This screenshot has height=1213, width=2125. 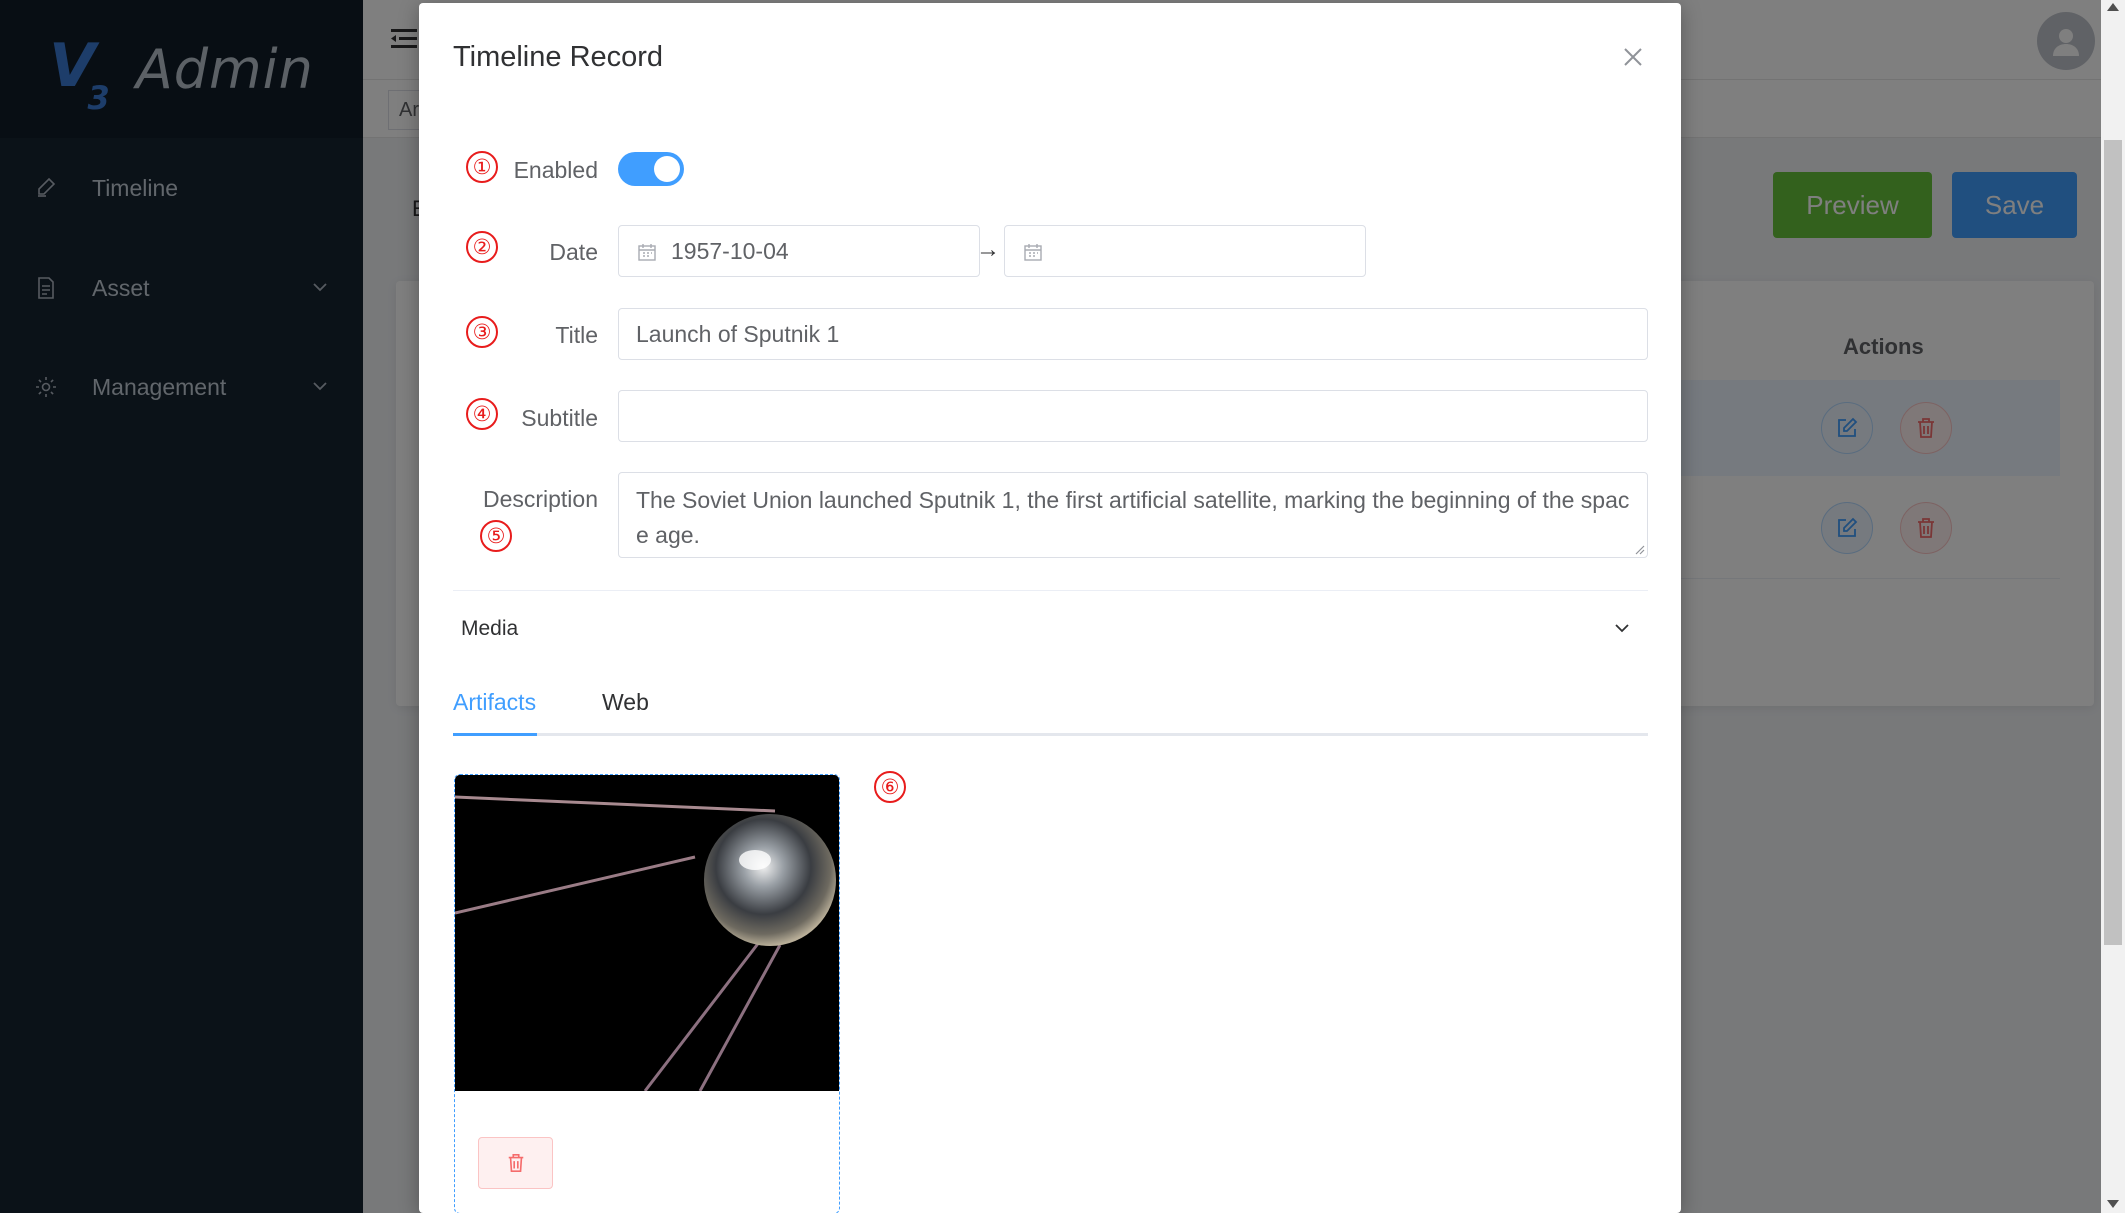 I want to click on subtitle-input, so click(x=1133, y=416).